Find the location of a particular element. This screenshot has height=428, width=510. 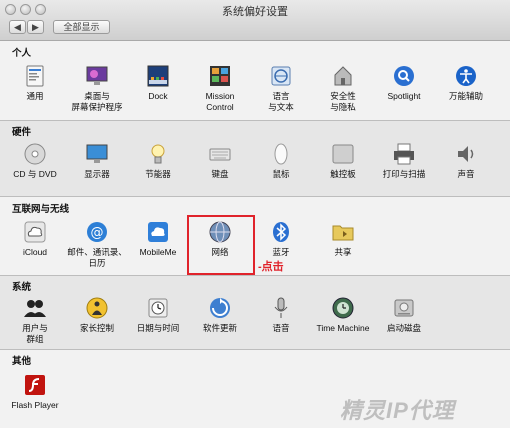

pref-startup-disk: 启动磁盘 is located at coordinates (404, 315).